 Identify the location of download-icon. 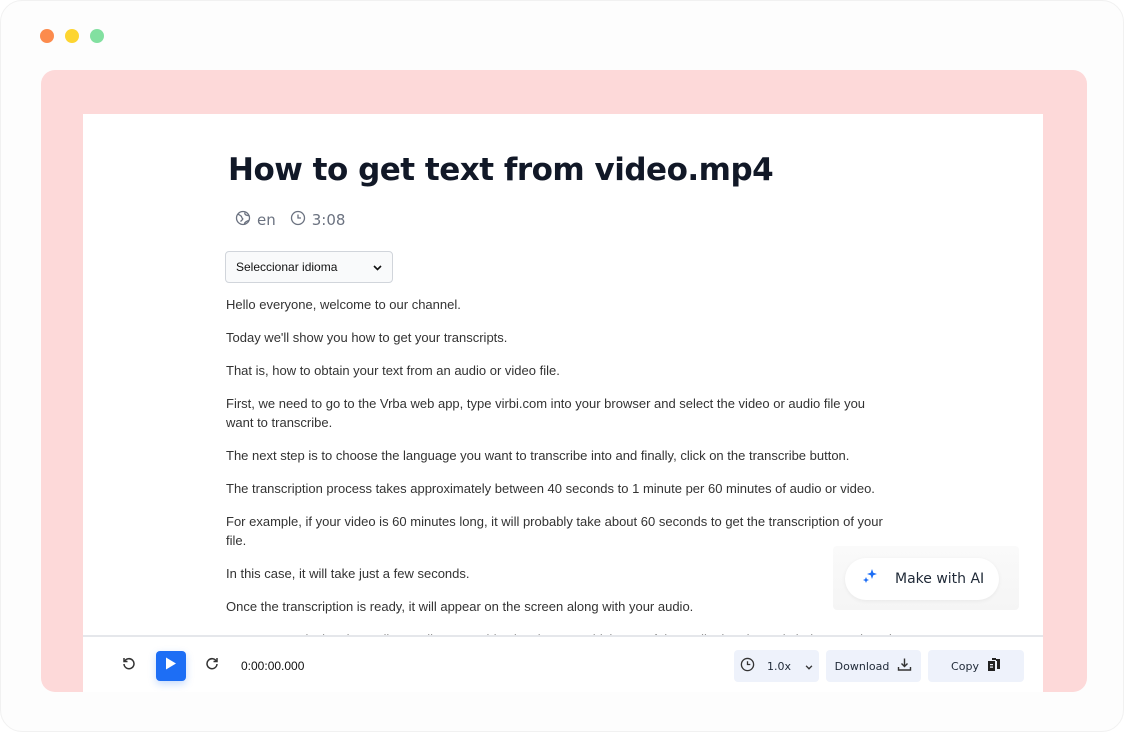
(904, 666).